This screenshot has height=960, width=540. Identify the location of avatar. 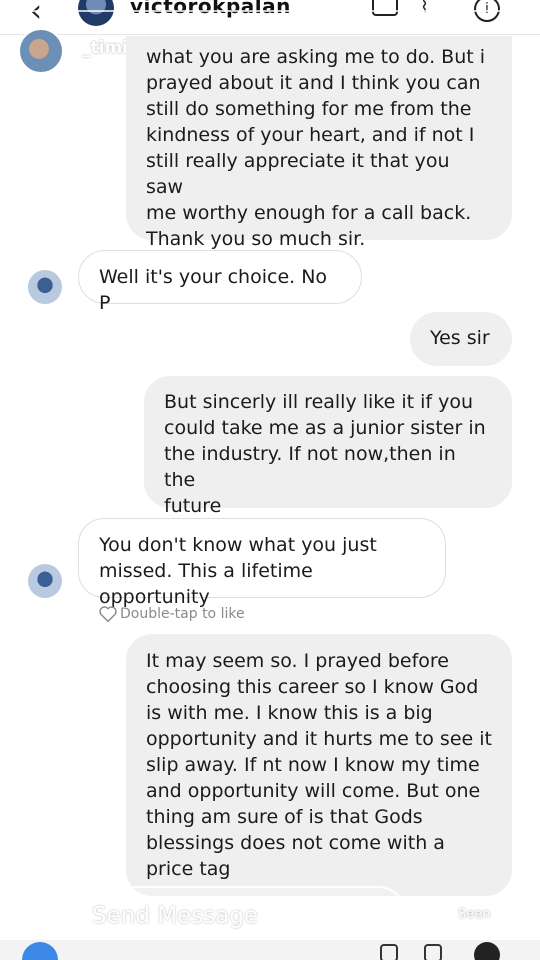
(96, 13).